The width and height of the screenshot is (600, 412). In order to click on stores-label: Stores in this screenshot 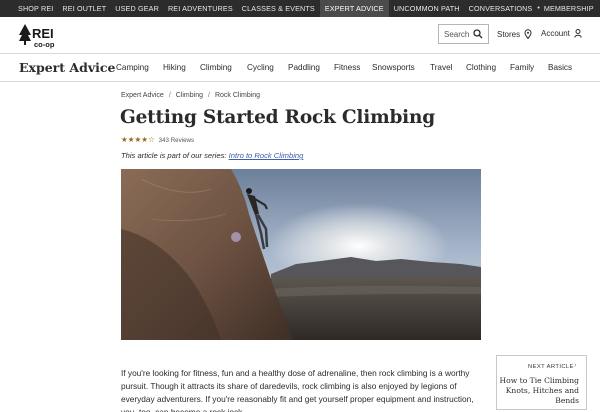, I will do `click(509, 34)`.